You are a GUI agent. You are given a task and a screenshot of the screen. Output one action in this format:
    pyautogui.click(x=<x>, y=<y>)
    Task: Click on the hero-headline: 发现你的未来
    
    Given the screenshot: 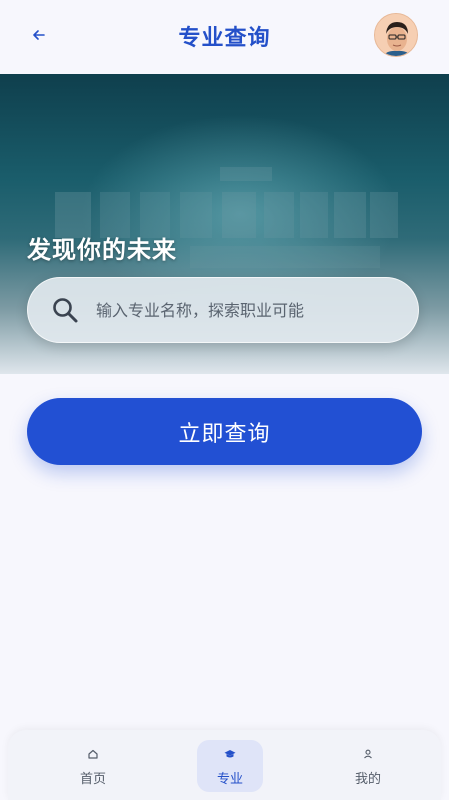 What is the action you would take?
    pyautogui.click(x=102, y=250)
    